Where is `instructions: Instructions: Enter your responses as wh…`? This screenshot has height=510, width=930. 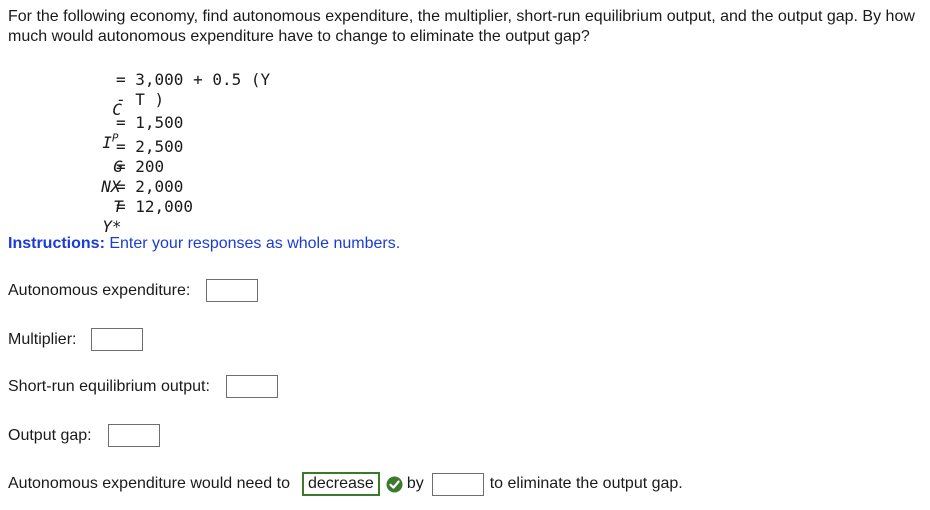
instructions: Instructions: Enter your responses as wh… is located at coordinates (204, 244).